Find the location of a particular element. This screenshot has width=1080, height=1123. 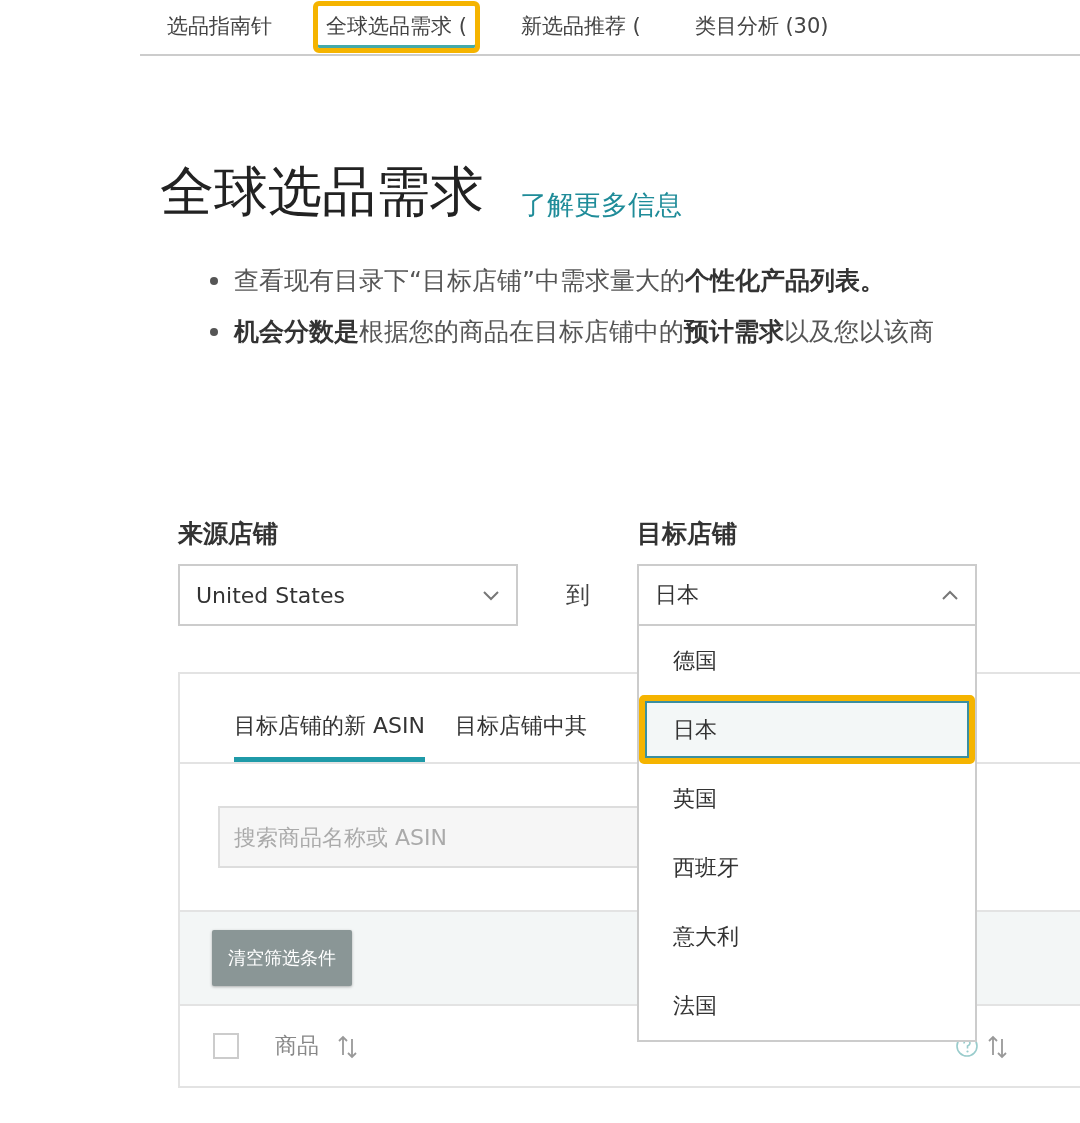

to-label: 到 is located at coordinates (577, 595).